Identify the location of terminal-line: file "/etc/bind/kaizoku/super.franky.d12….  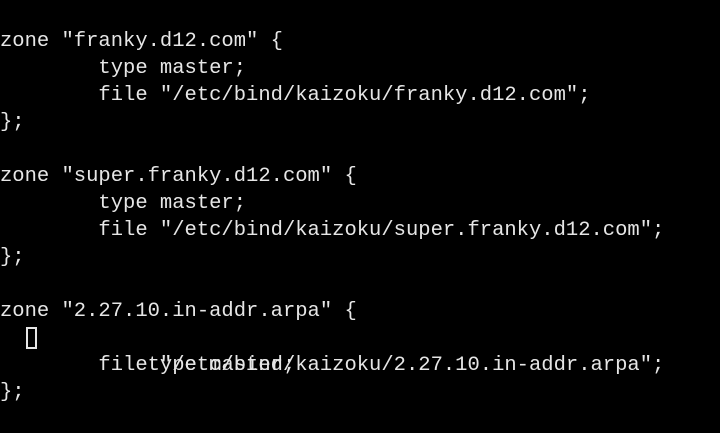
(332, 230).